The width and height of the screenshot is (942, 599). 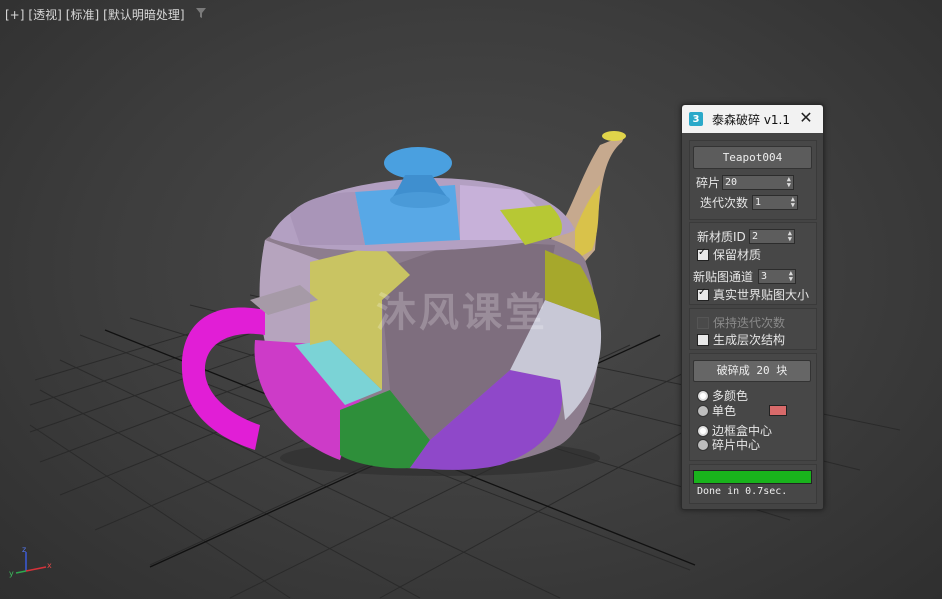 I want to click on panel-title: 泰森破碎 v1.1, so click(x=751, y=119).